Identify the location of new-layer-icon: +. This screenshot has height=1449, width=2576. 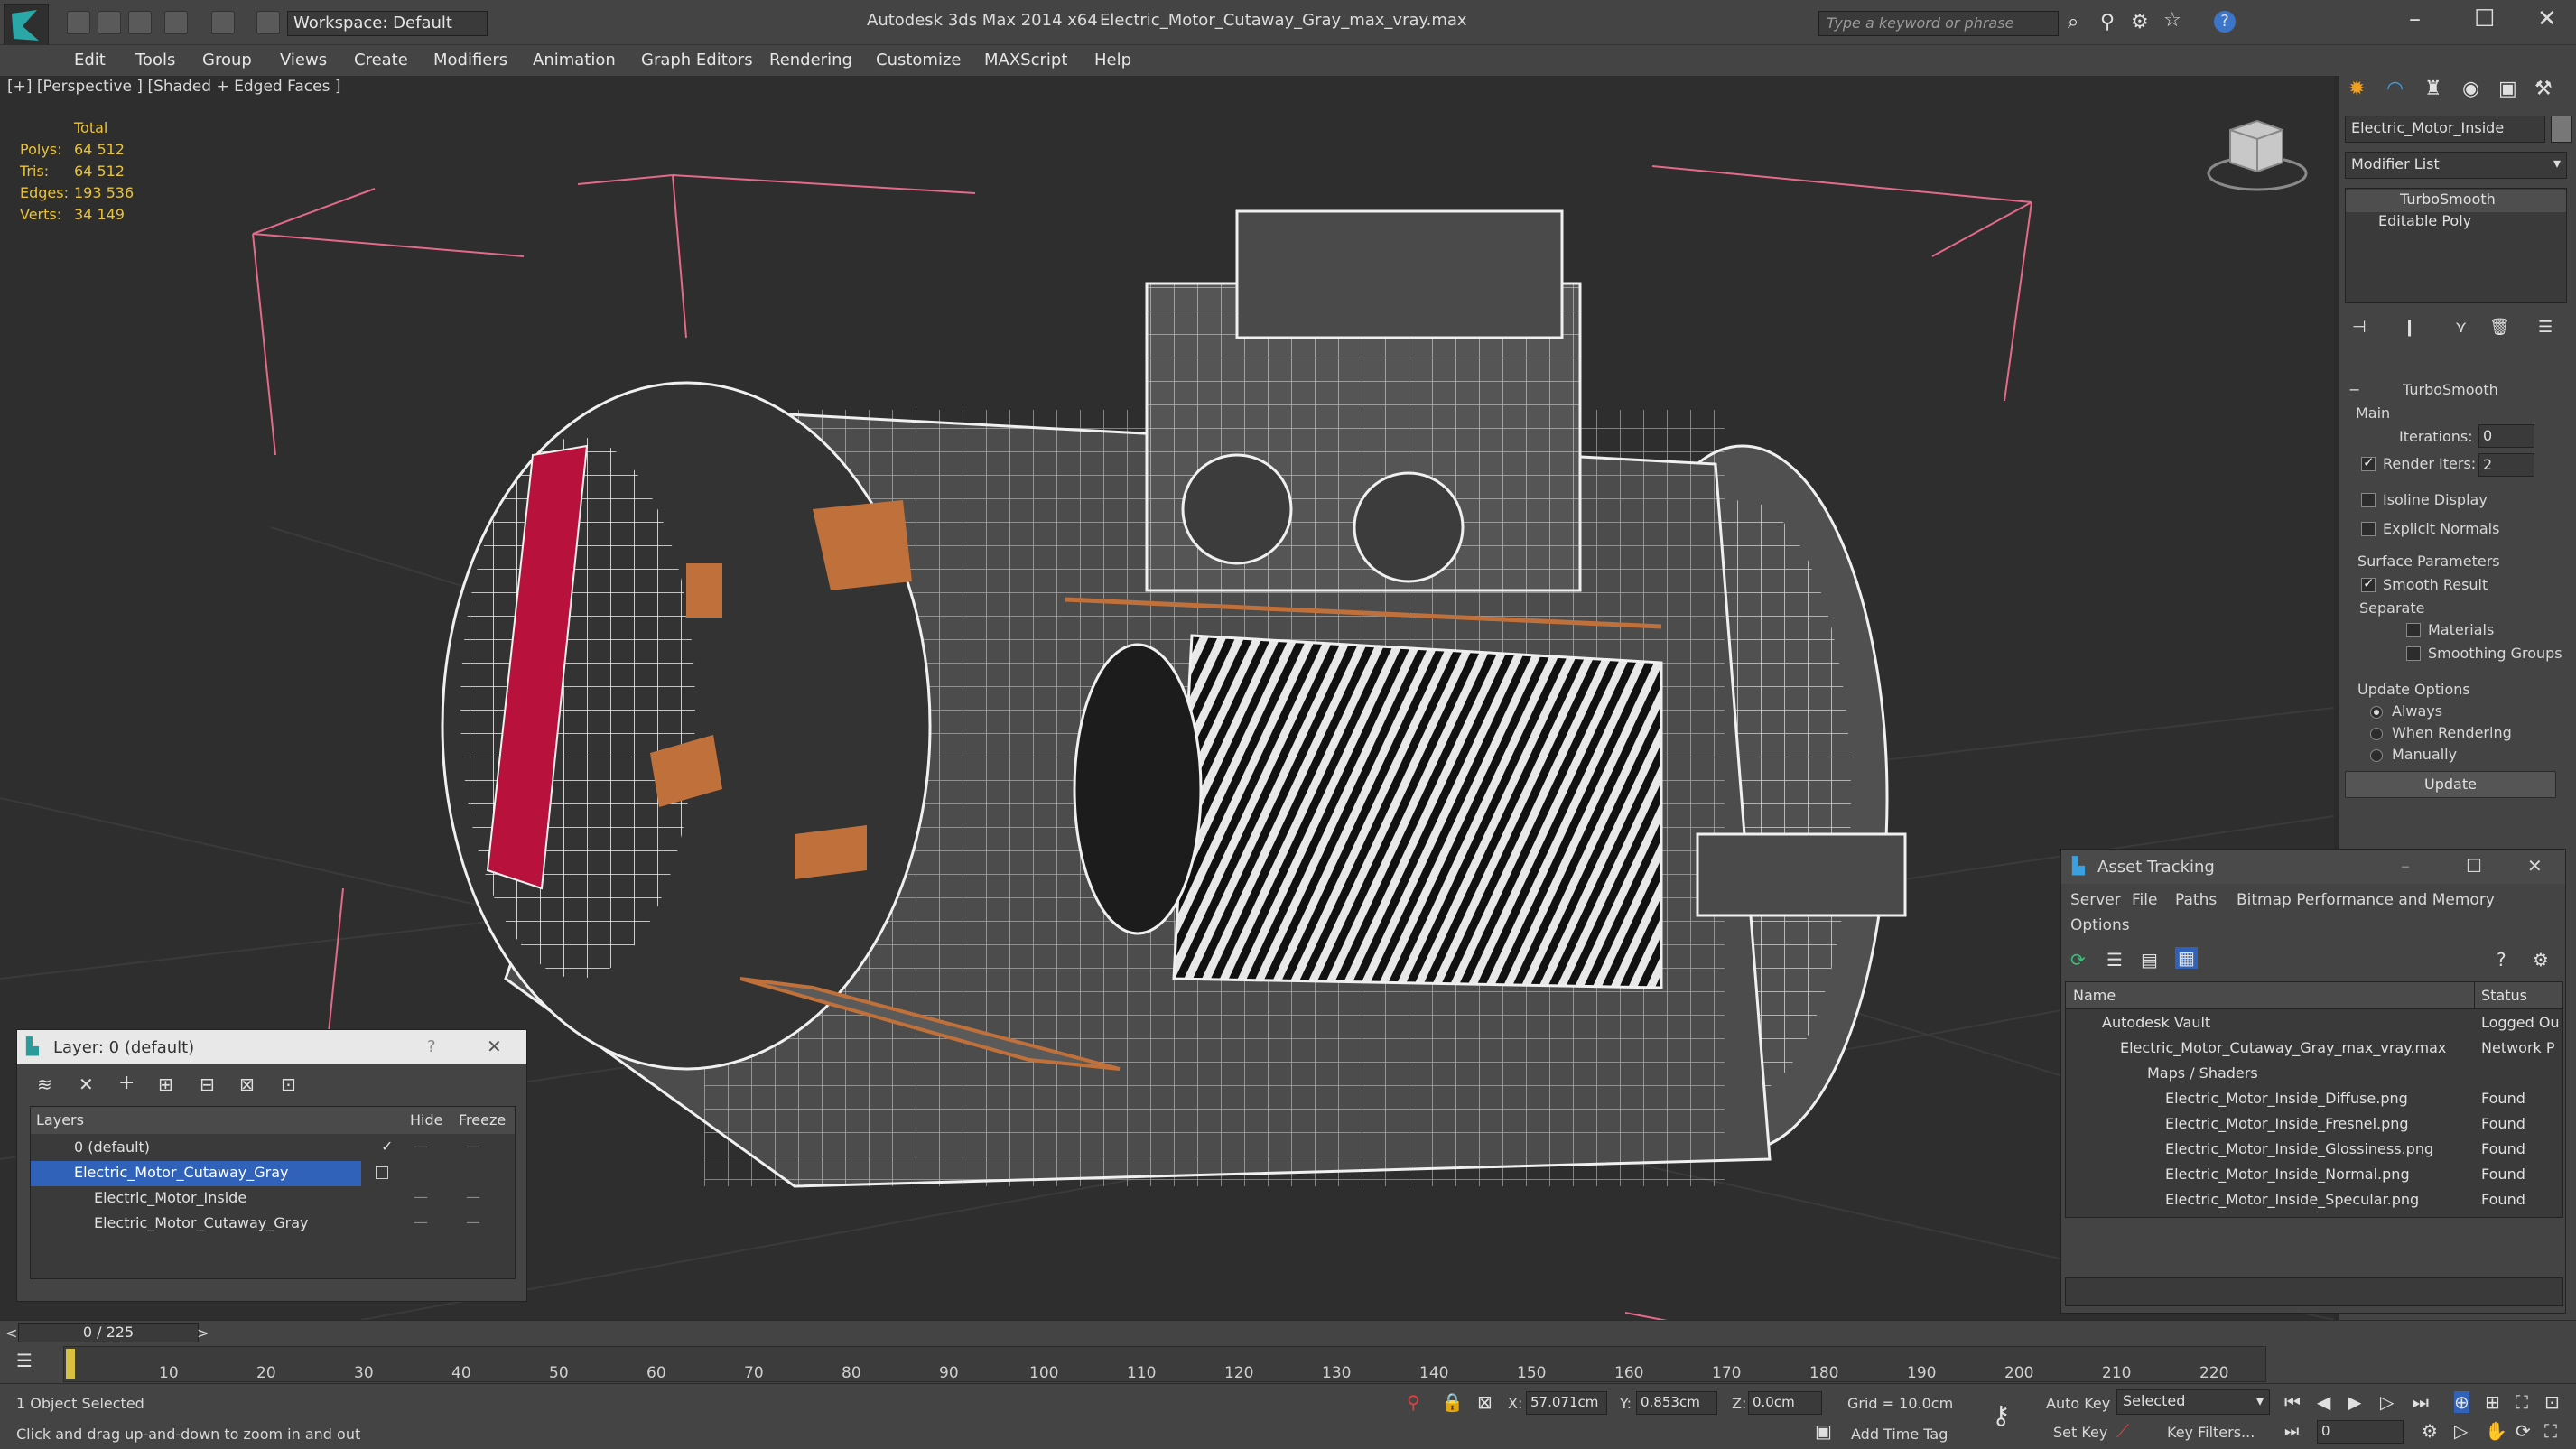
(126, 1083).